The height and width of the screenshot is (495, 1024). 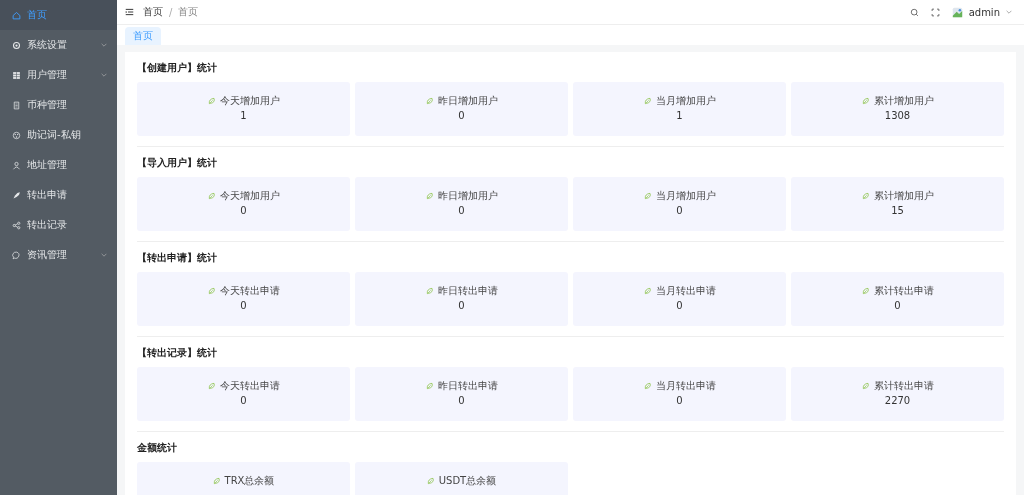 What do you see at coordinates (58, 135) in the screenshot?
I see `sidebar-item: 助记词-私钥` at bounding box center [58, 135].